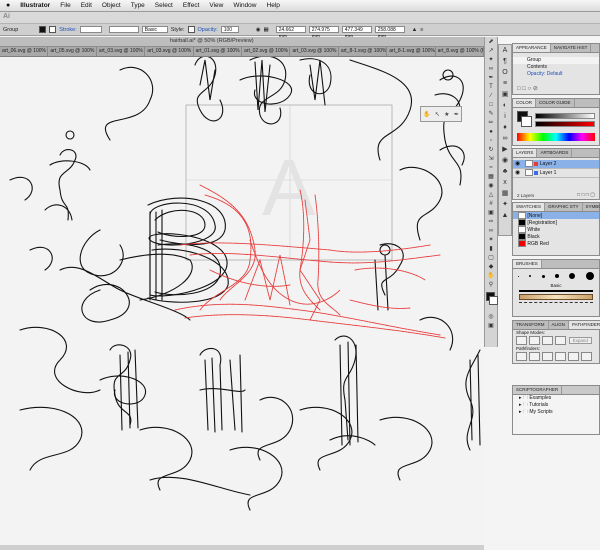 This screenshot has width=600, height=550. I want to click on gradient-tool-icon: ▣, so click(491, 213).